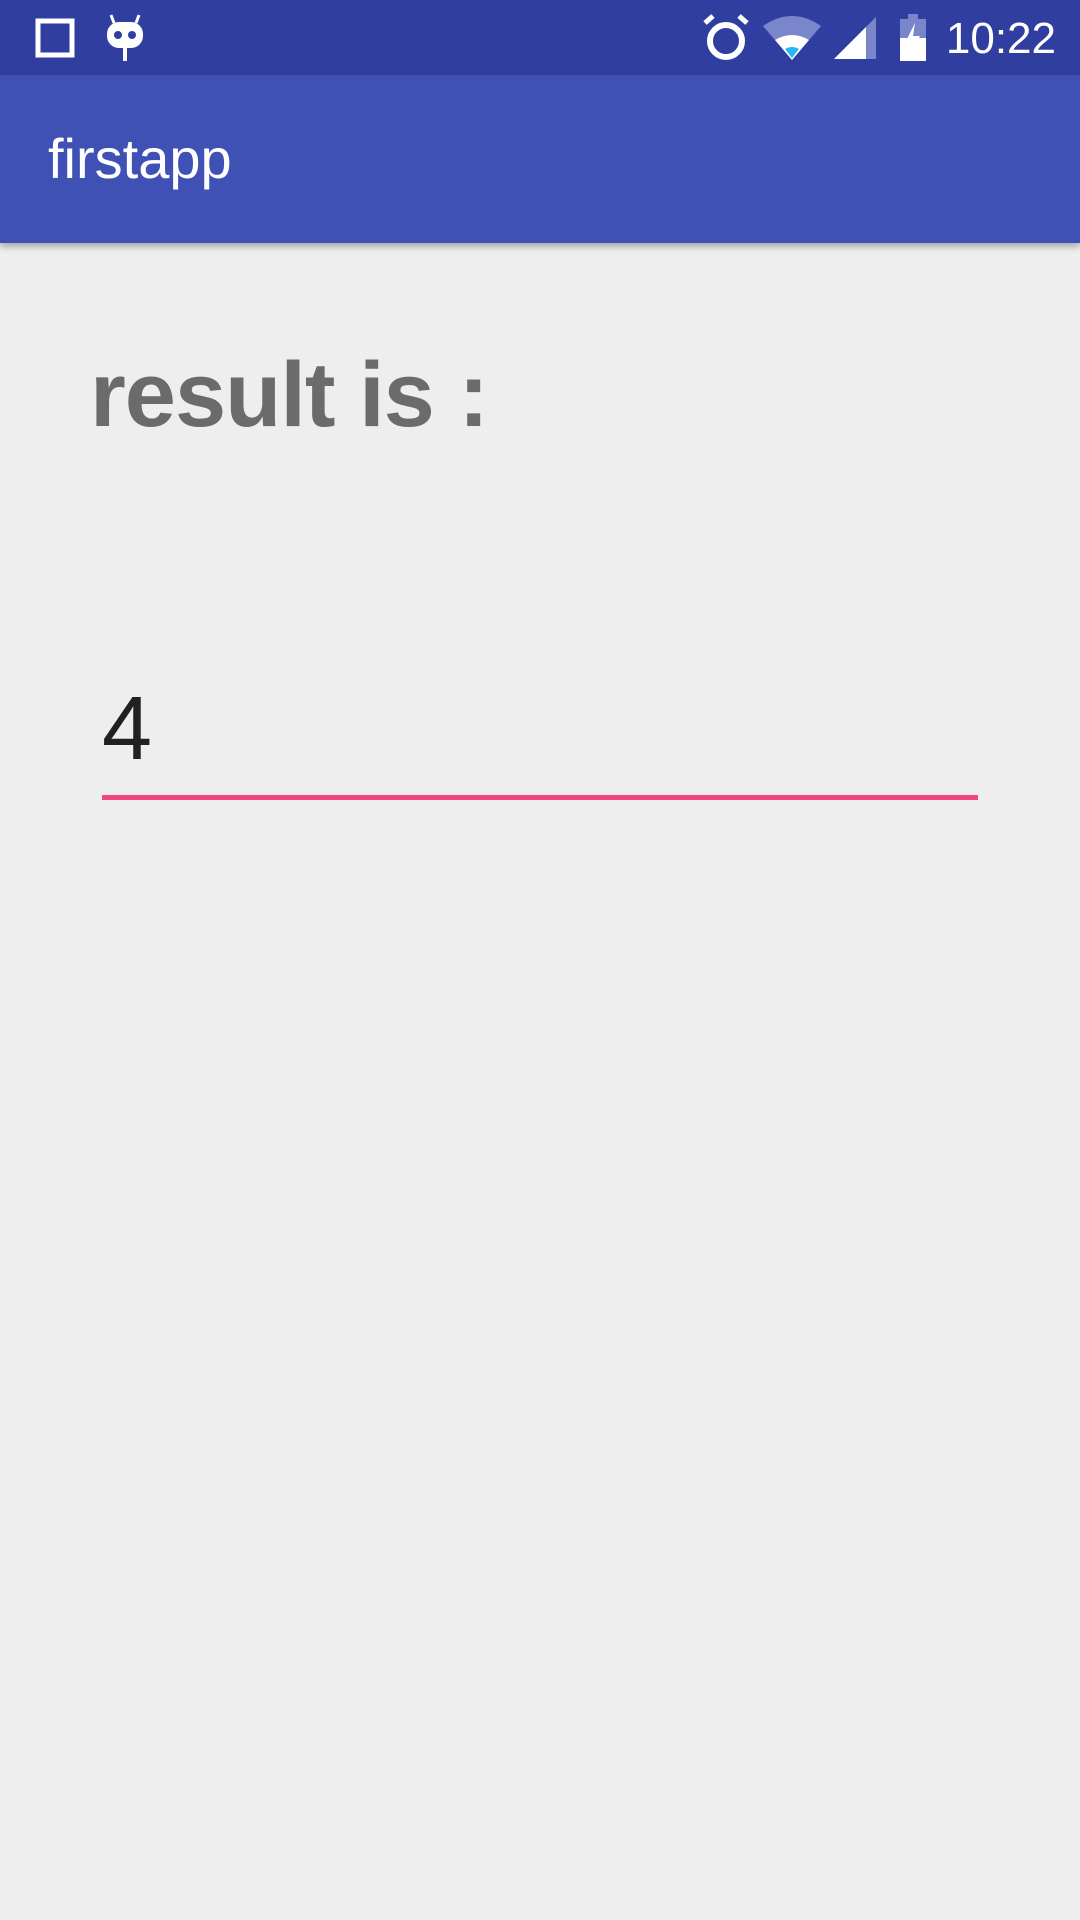 The height and width of the screenshot is (1920, 1080). I want to click on status-bar: 10:22, so click(540, 37).